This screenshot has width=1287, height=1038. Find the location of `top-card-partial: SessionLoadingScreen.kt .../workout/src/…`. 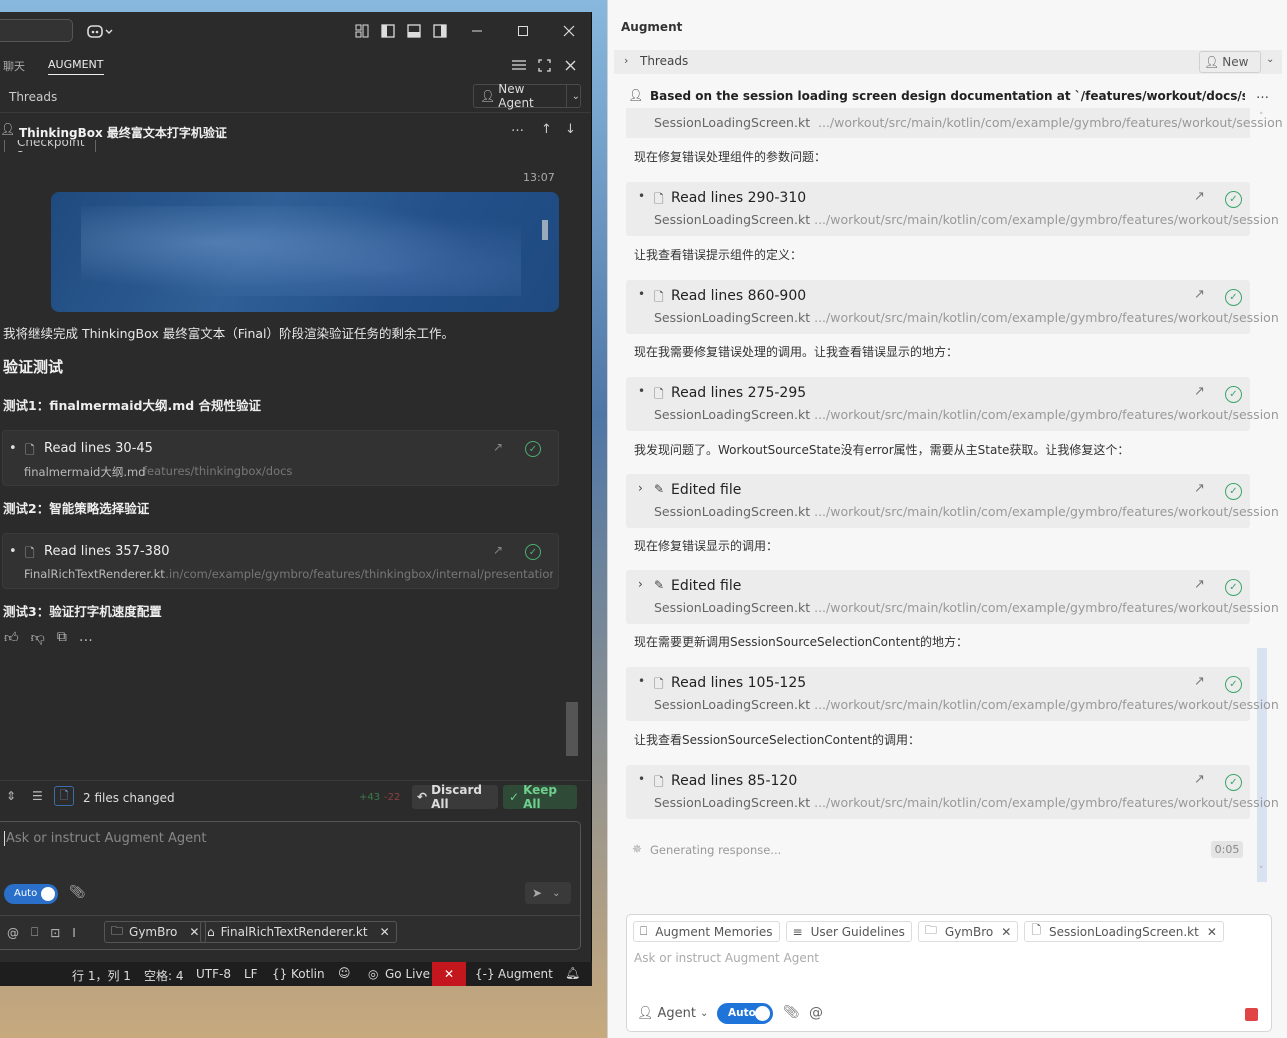

top-card-partial: SessionLoadingScreen.kt .../workout/src/… is located at coordinates (954, 123).